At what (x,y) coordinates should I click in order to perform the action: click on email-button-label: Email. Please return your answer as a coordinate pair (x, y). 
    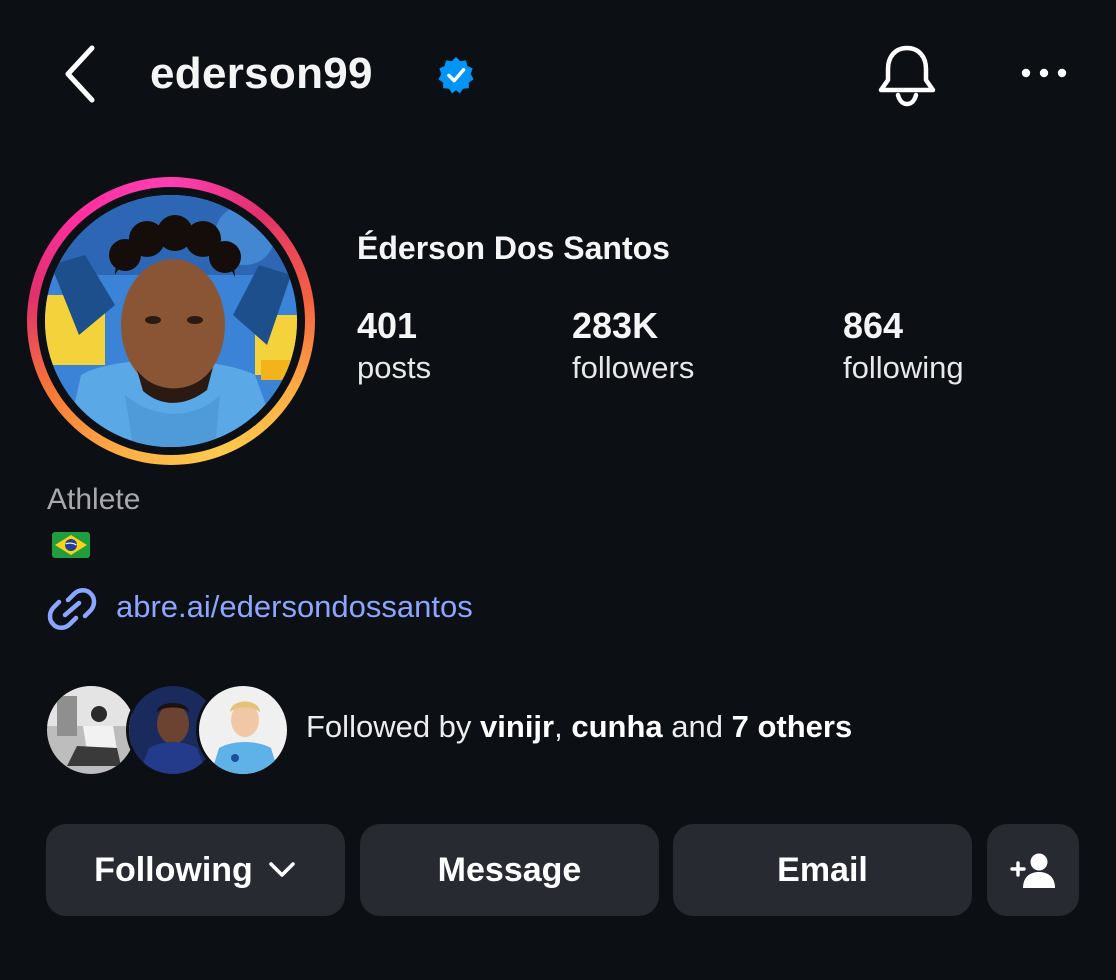
    Looking at the image, I should click on (822, 869).